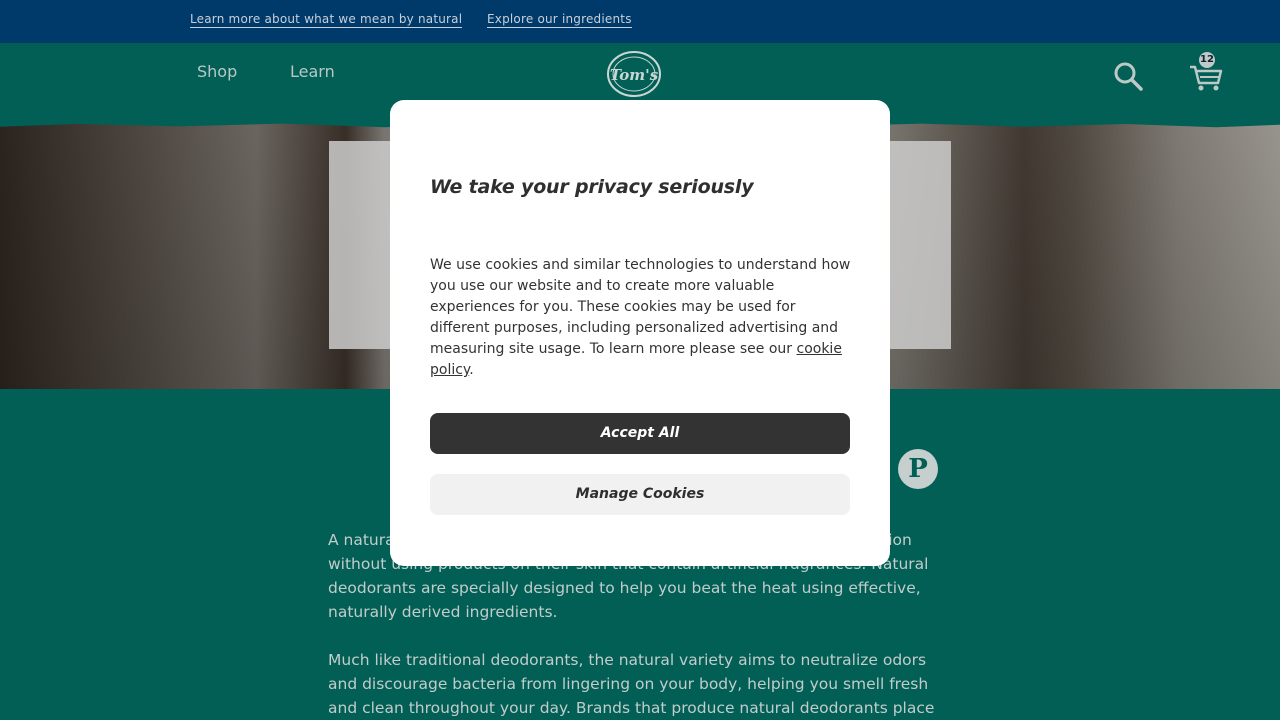 The image size is (1280, 720). What do you see at coordinates (326, 20) in the screenshot?
I see `natural-meaning-link: Learn more about what we mean by natural` at bounding box center [326, 20].